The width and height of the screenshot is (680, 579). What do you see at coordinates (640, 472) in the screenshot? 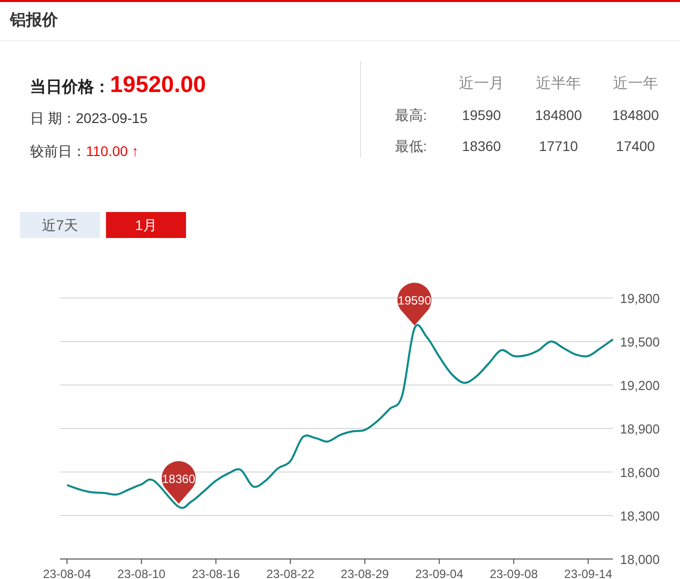
I see `y-axis-label: 18,600` at bounding box center [640, 472].